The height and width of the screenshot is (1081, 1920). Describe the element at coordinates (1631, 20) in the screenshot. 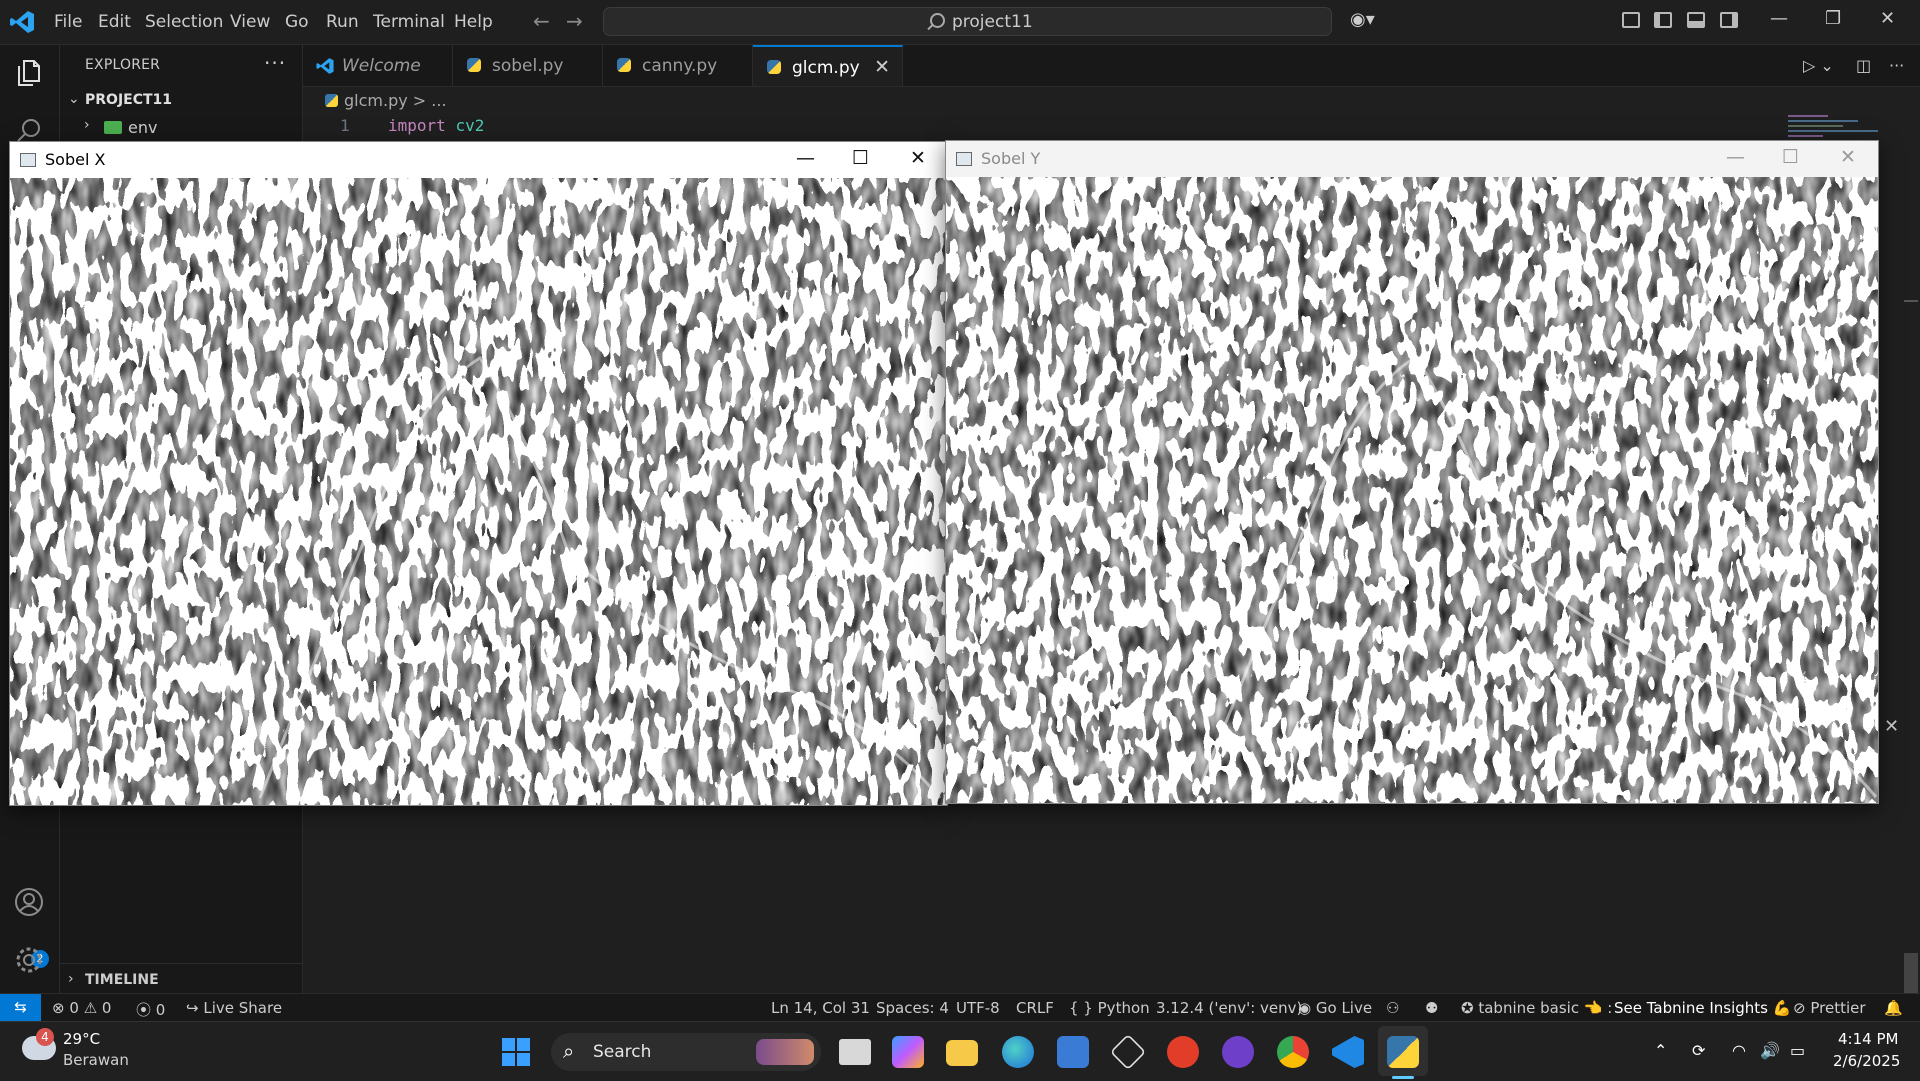

I see `customize-layout-icon` at that location.